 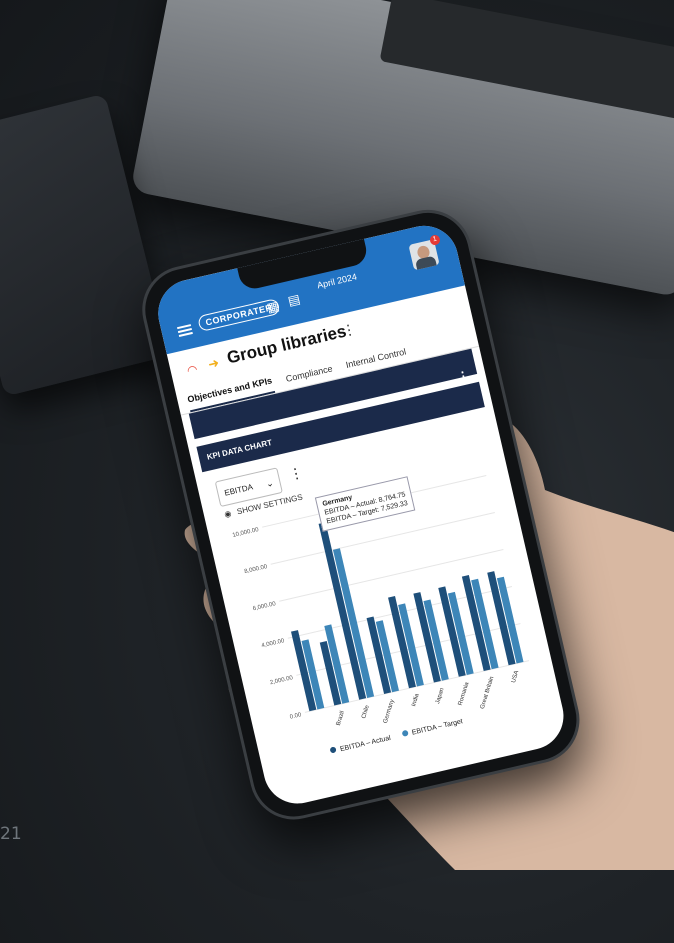 I want to click on x-tick-label: Germany, so click(x=389, y=711).